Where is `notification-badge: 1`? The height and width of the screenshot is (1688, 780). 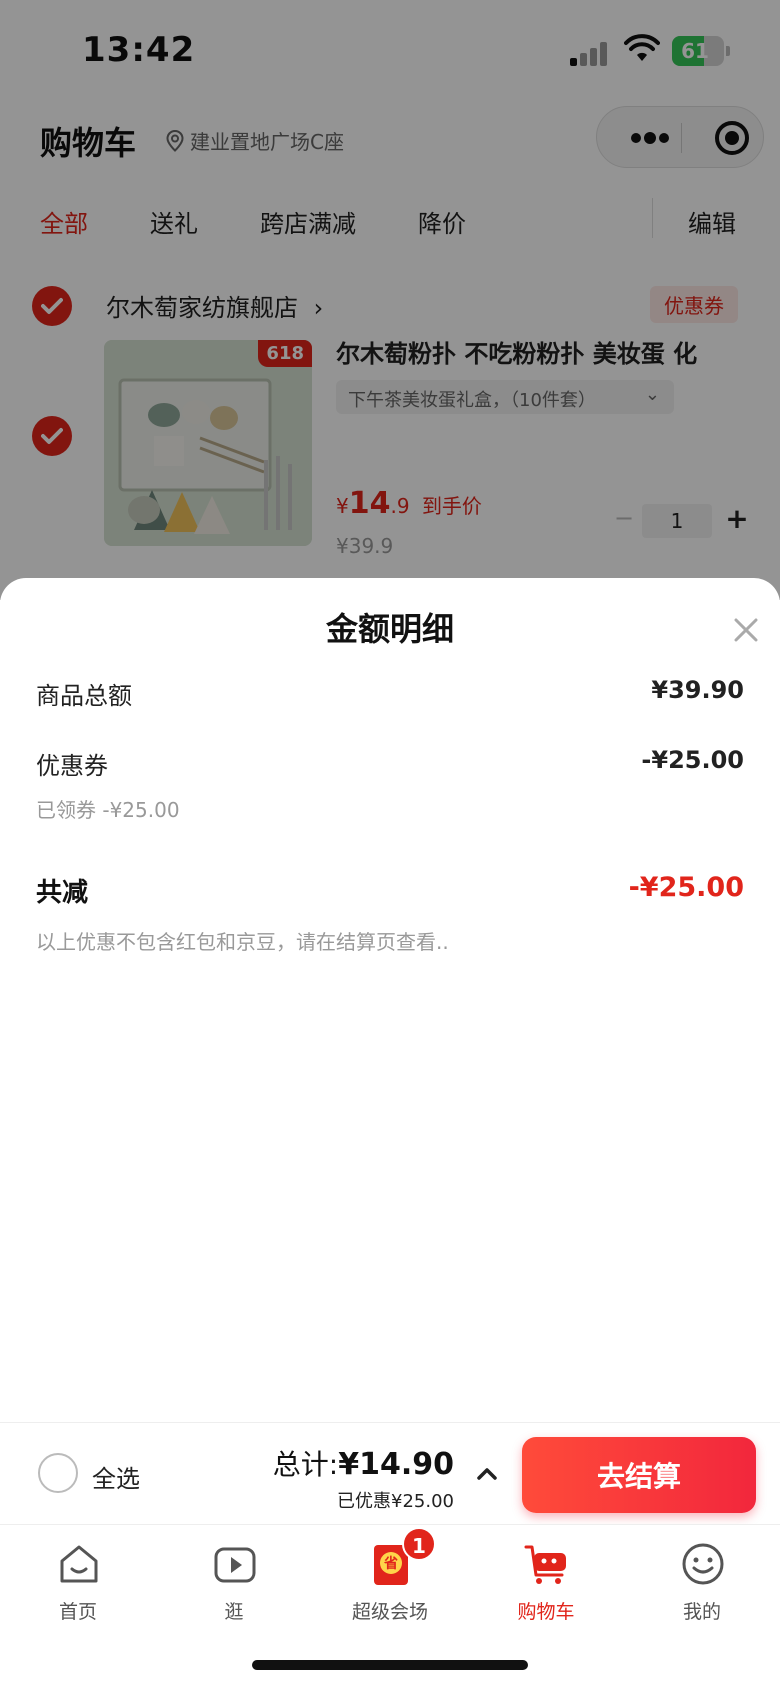 notification-badge: 1 is located at coordinates (419, 1544).